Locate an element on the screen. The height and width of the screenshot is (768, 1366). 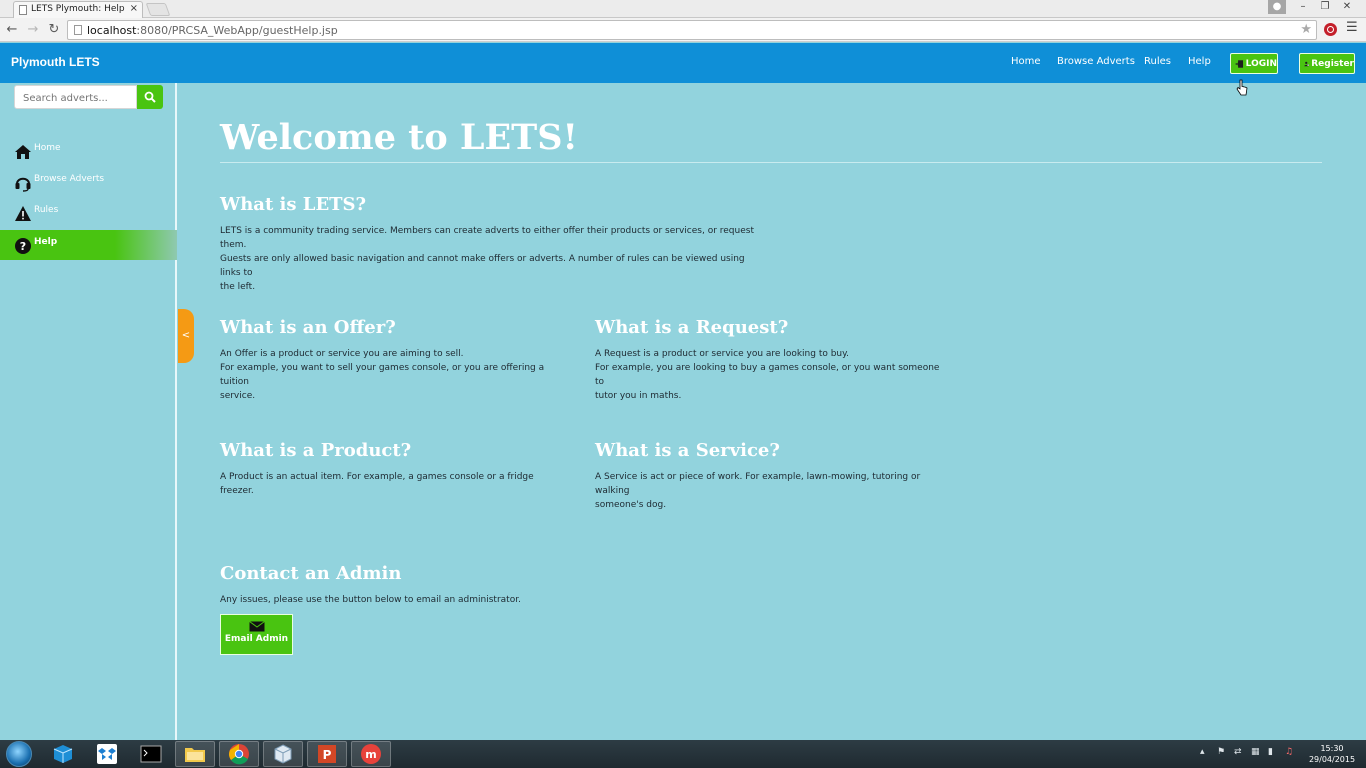
register-button: Register is located at coordinates (1327, 63).